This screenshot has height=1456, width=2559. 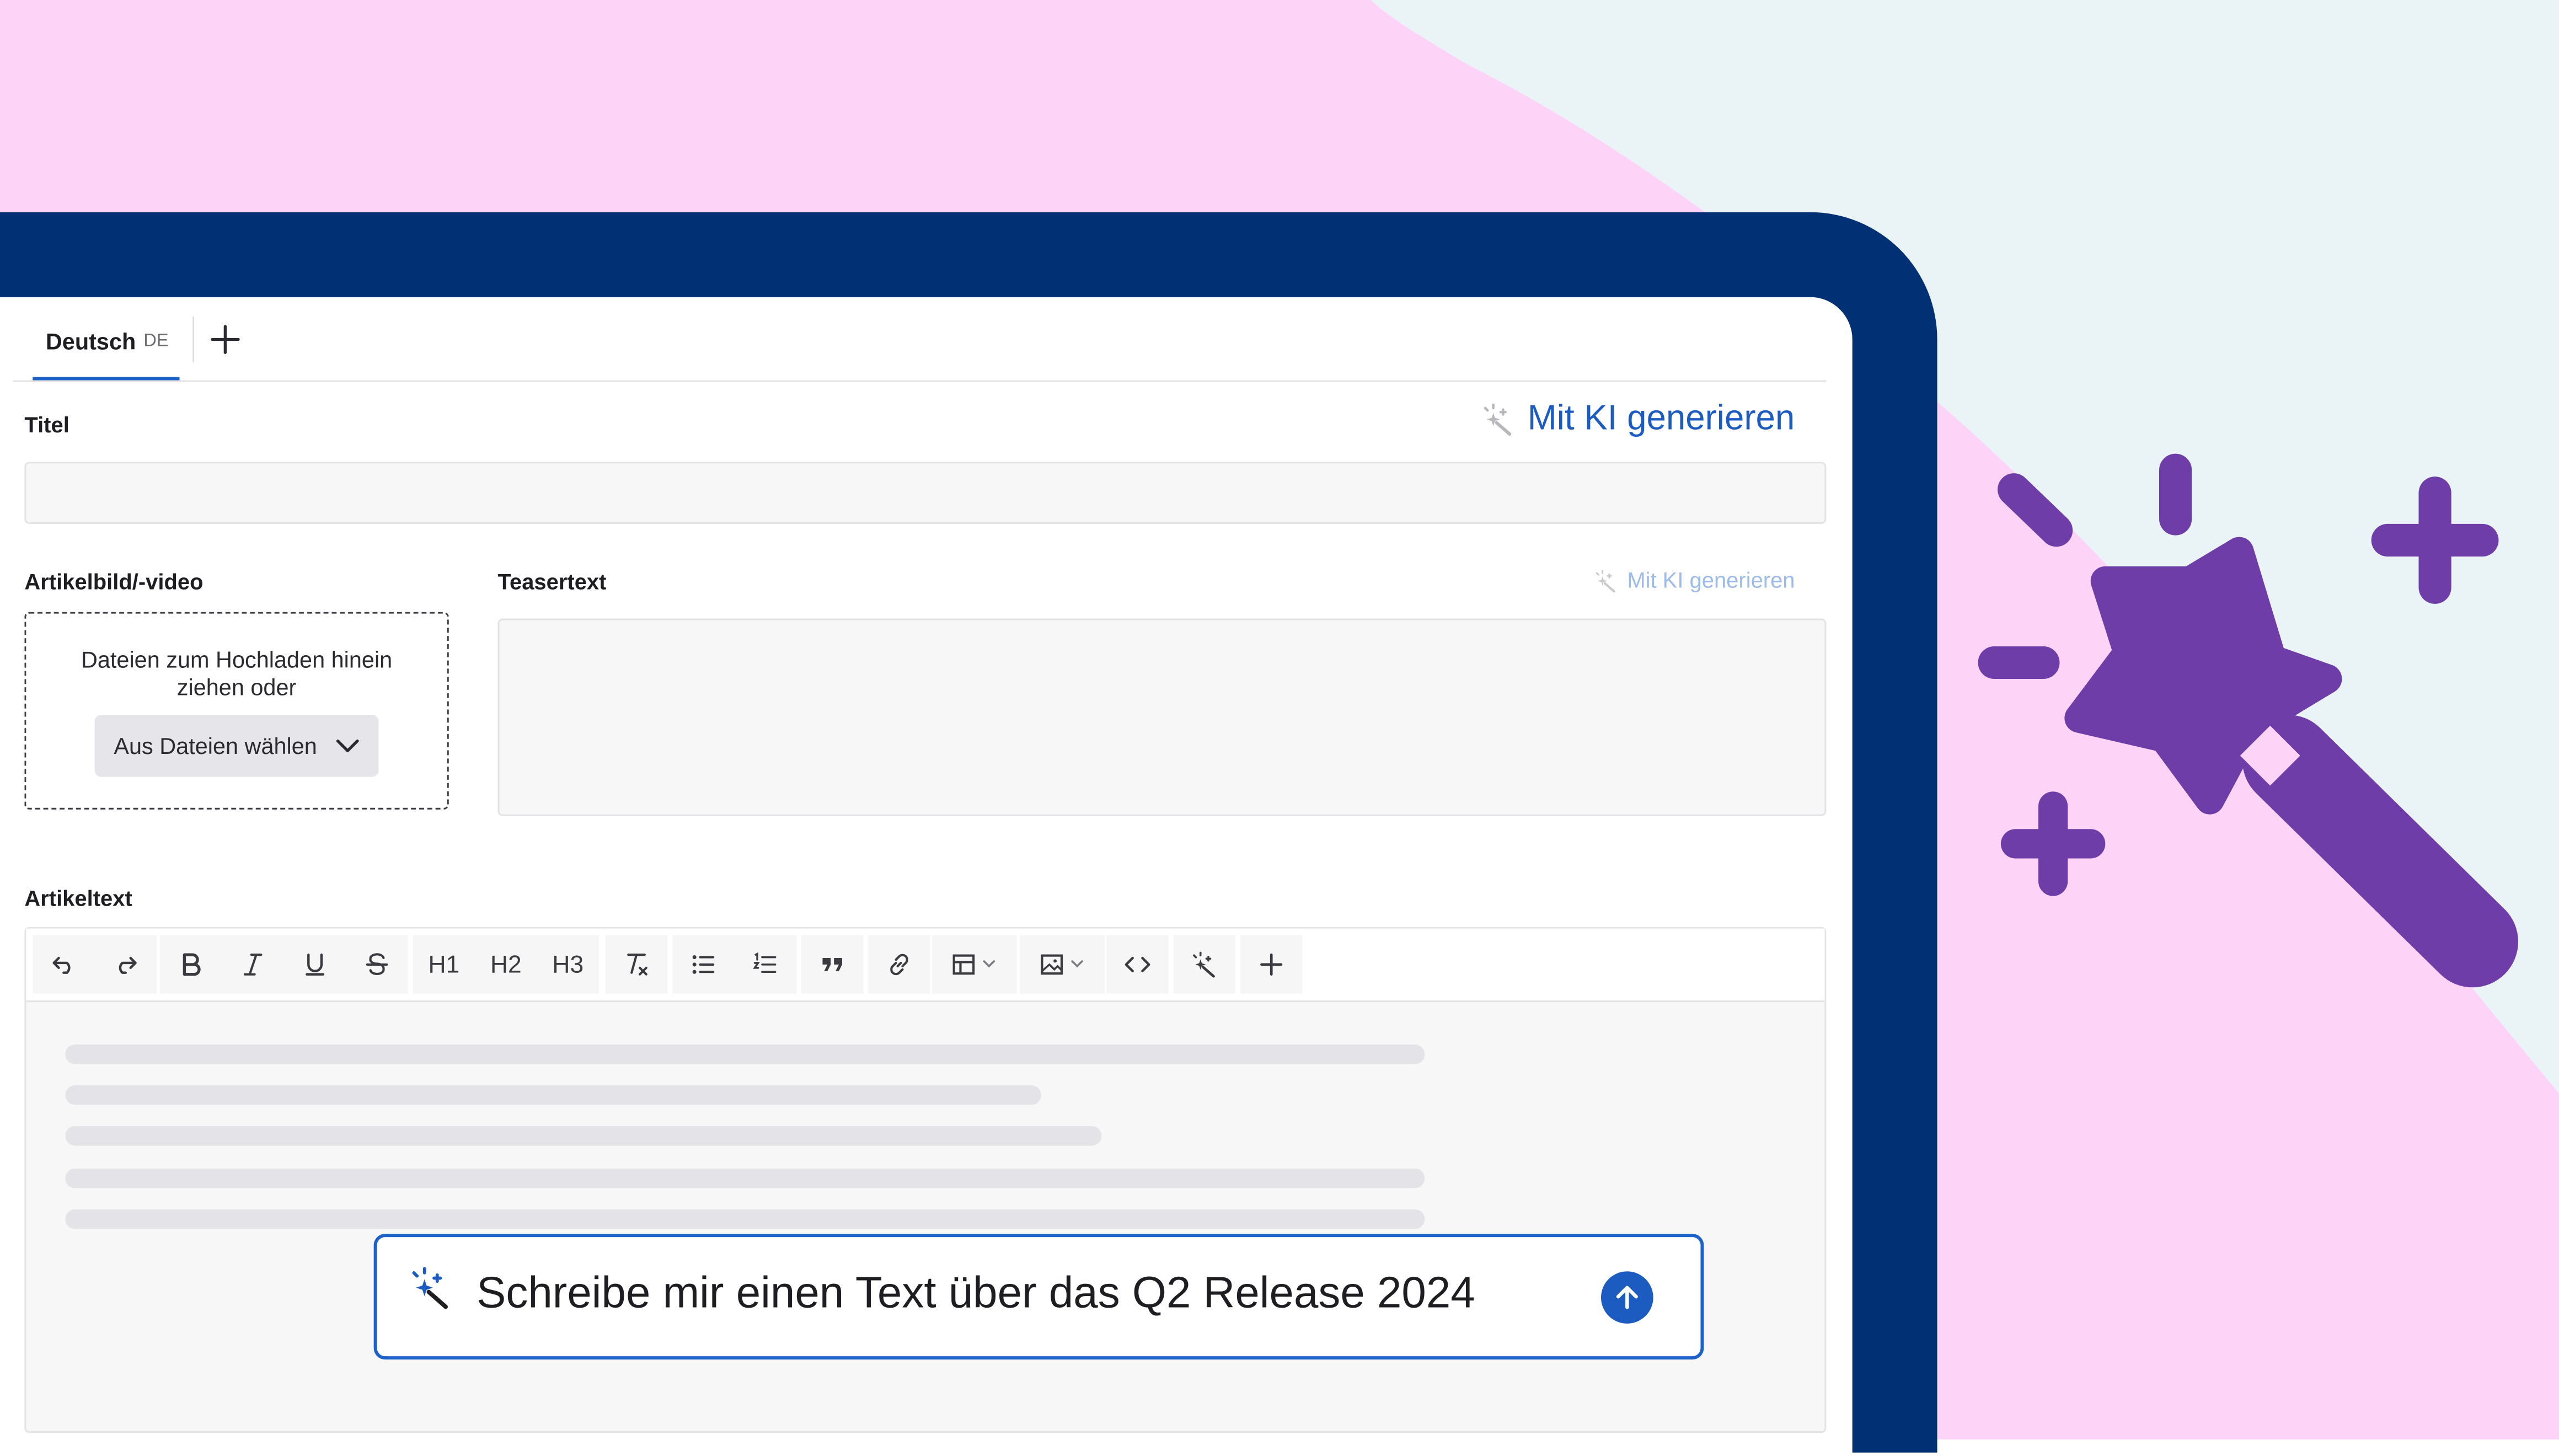 What do you see at coordinates (90, 341) in the screenshot?
I see `tab-label: Deutsch` at bounding box center [90, 341].